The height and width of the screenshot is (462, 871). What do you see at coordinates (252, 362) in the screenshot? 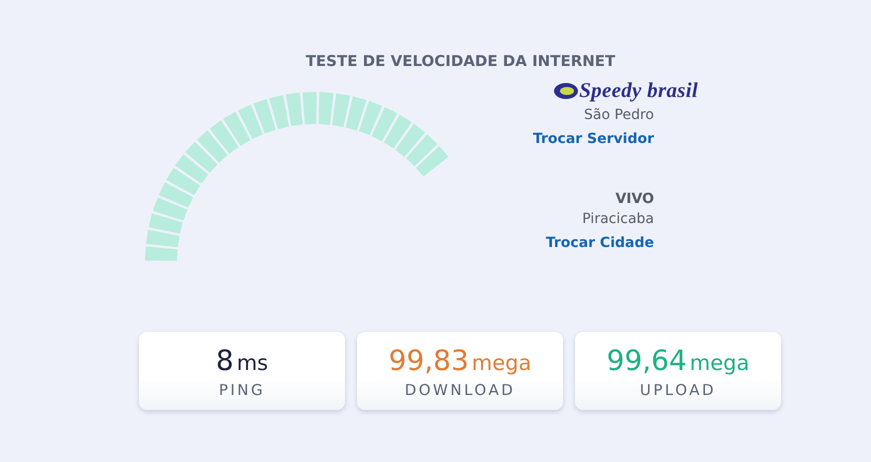
I see `stat-unit: ms` at bounding box center [252, 362].